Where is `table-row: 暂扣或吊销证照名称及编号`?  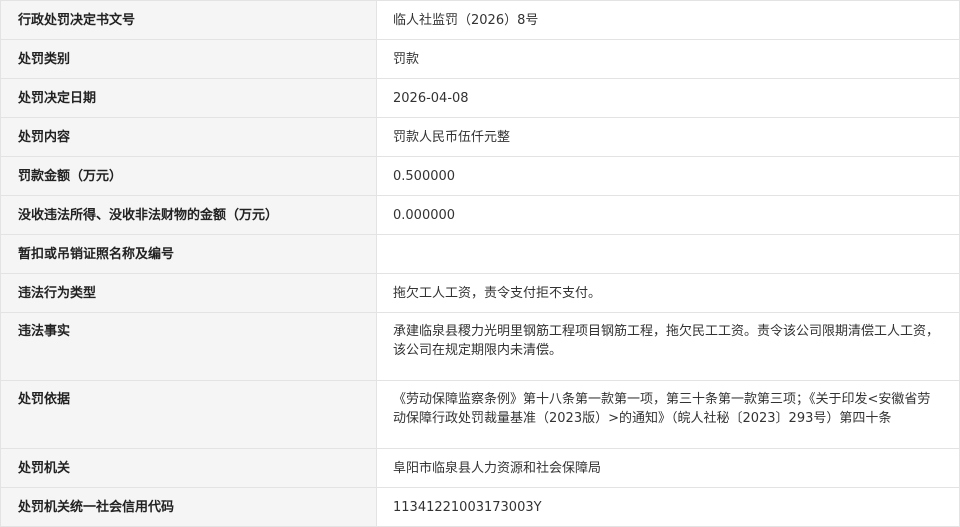 table-row: 暂扣或吊销证照名称及编号 is located at coordinates (480, 254).